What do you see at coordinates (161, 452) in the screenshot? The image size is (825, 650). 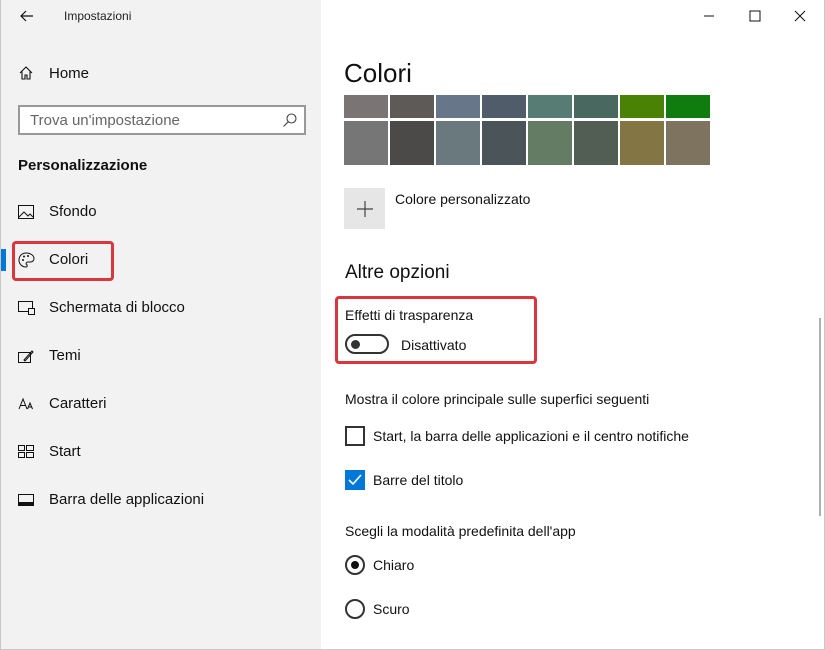 I see `sidebar-item-start: Start` at bounding box center [161, 452].